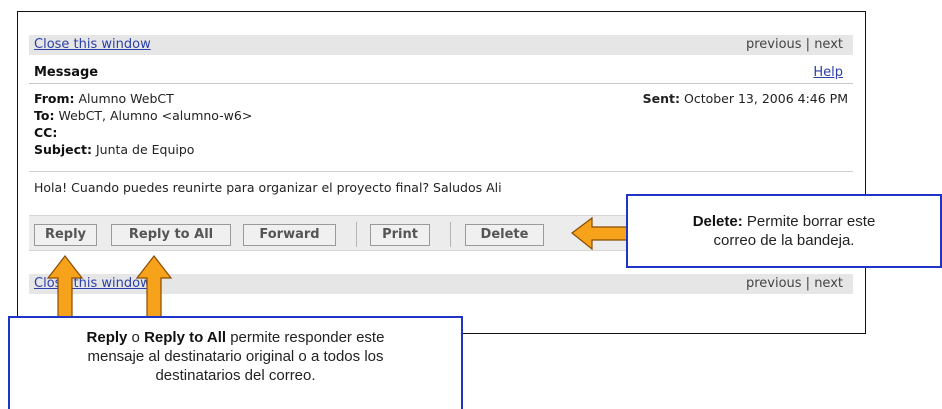 This screenshot has width=942, height=409. Describe the element at coordinates (92, 284) in the screenshot. I see `bottom-close-window-link: Close this window` at that location.